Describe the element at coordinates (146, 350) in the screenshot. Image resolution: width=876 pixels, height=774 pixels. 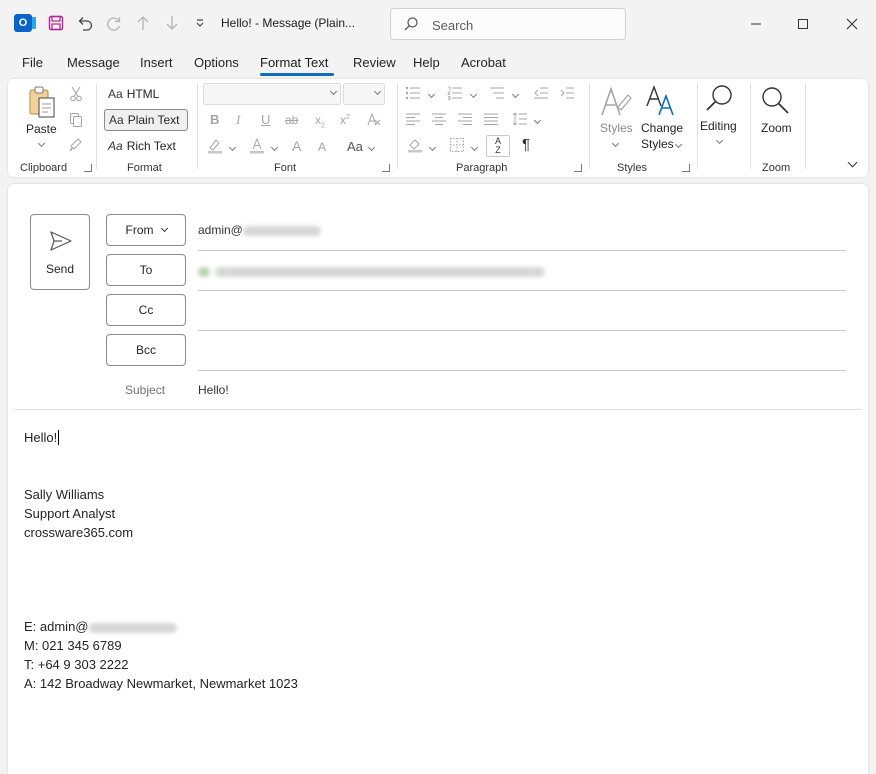
I see `bcc-button: Bcc` at that location.